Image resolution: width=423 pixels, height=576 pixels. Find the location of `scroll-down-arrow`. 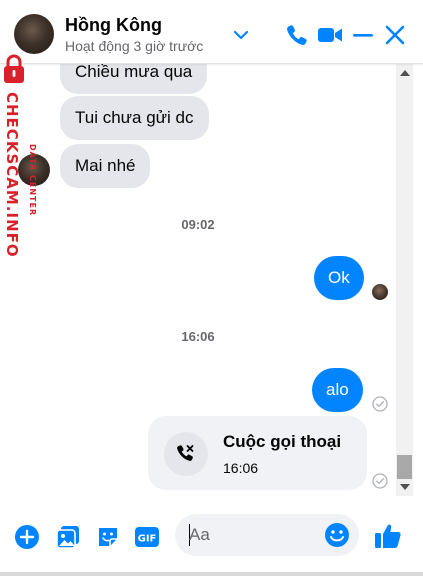

scroll-down-arrow is located at coordinates (405, 487).